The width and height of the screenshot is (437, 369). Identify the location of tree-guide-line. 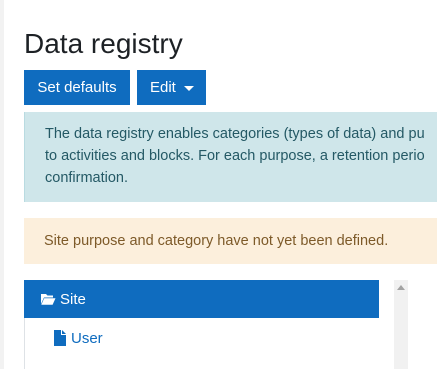
(24, 343).